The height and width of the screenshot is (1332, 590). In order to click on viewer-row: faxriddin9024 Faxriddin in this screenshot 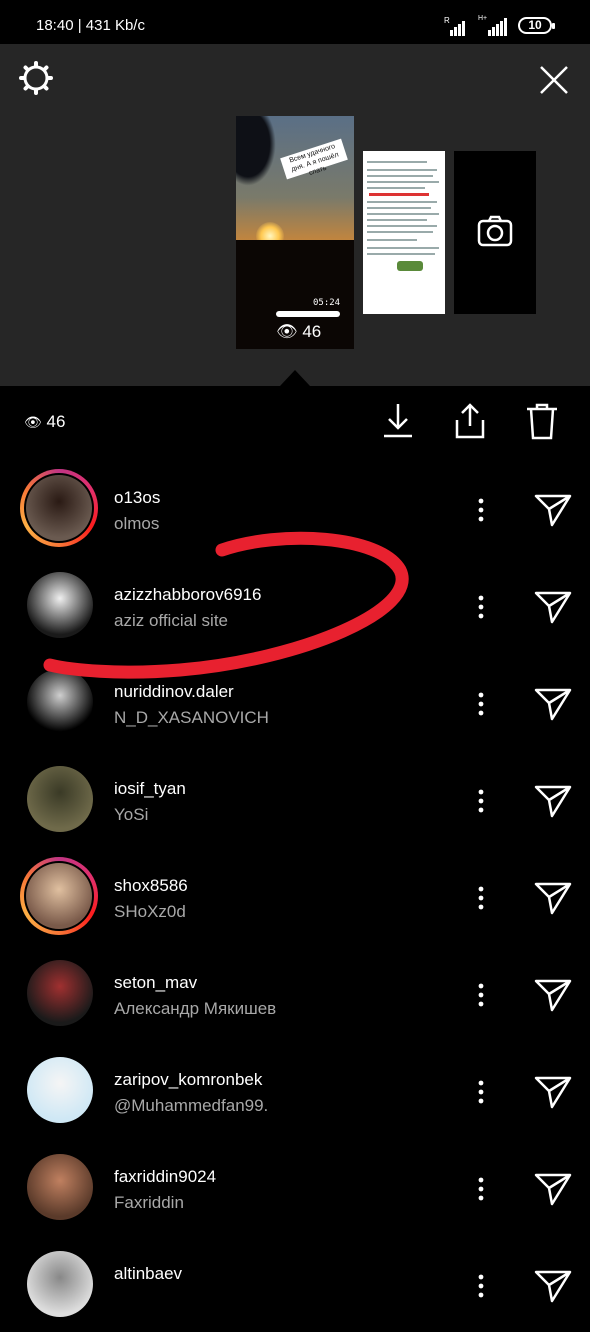, I will do `click(295, 1186)`.